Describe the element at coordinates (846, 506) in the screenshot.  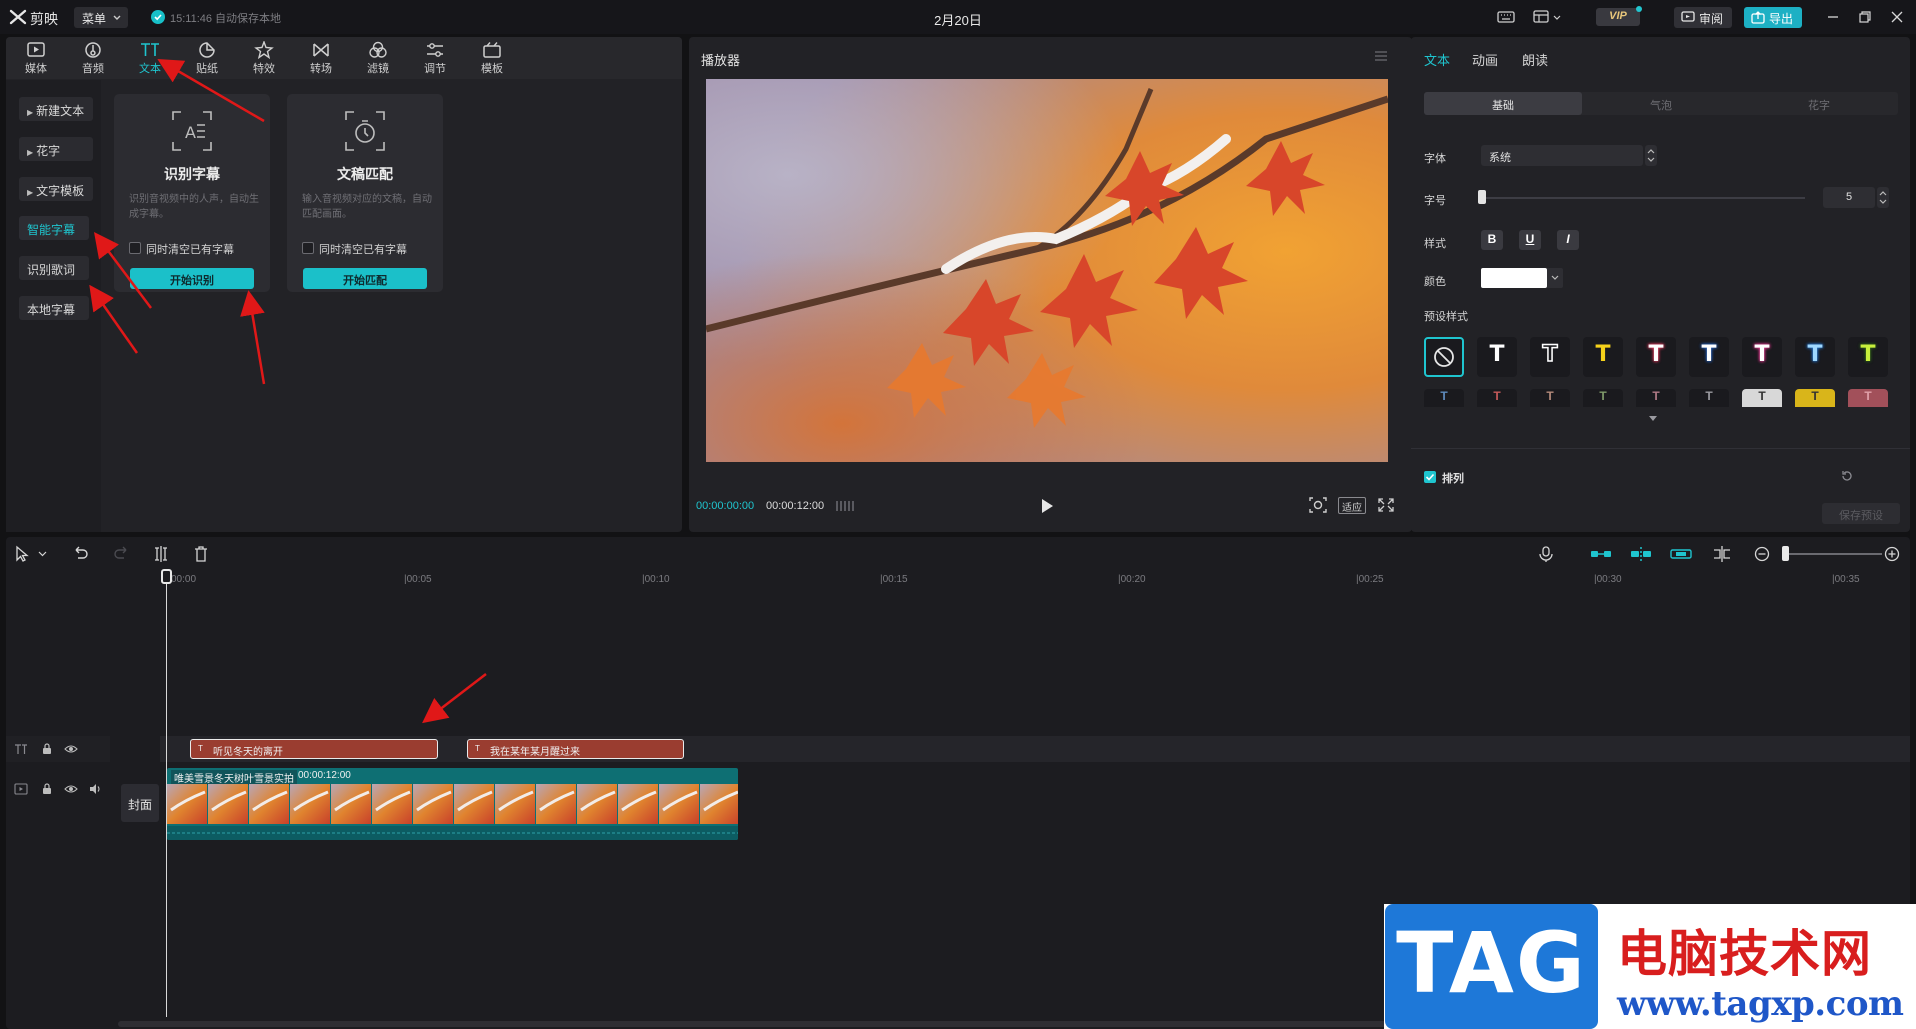
I see `timecode-list-icon` at that location.